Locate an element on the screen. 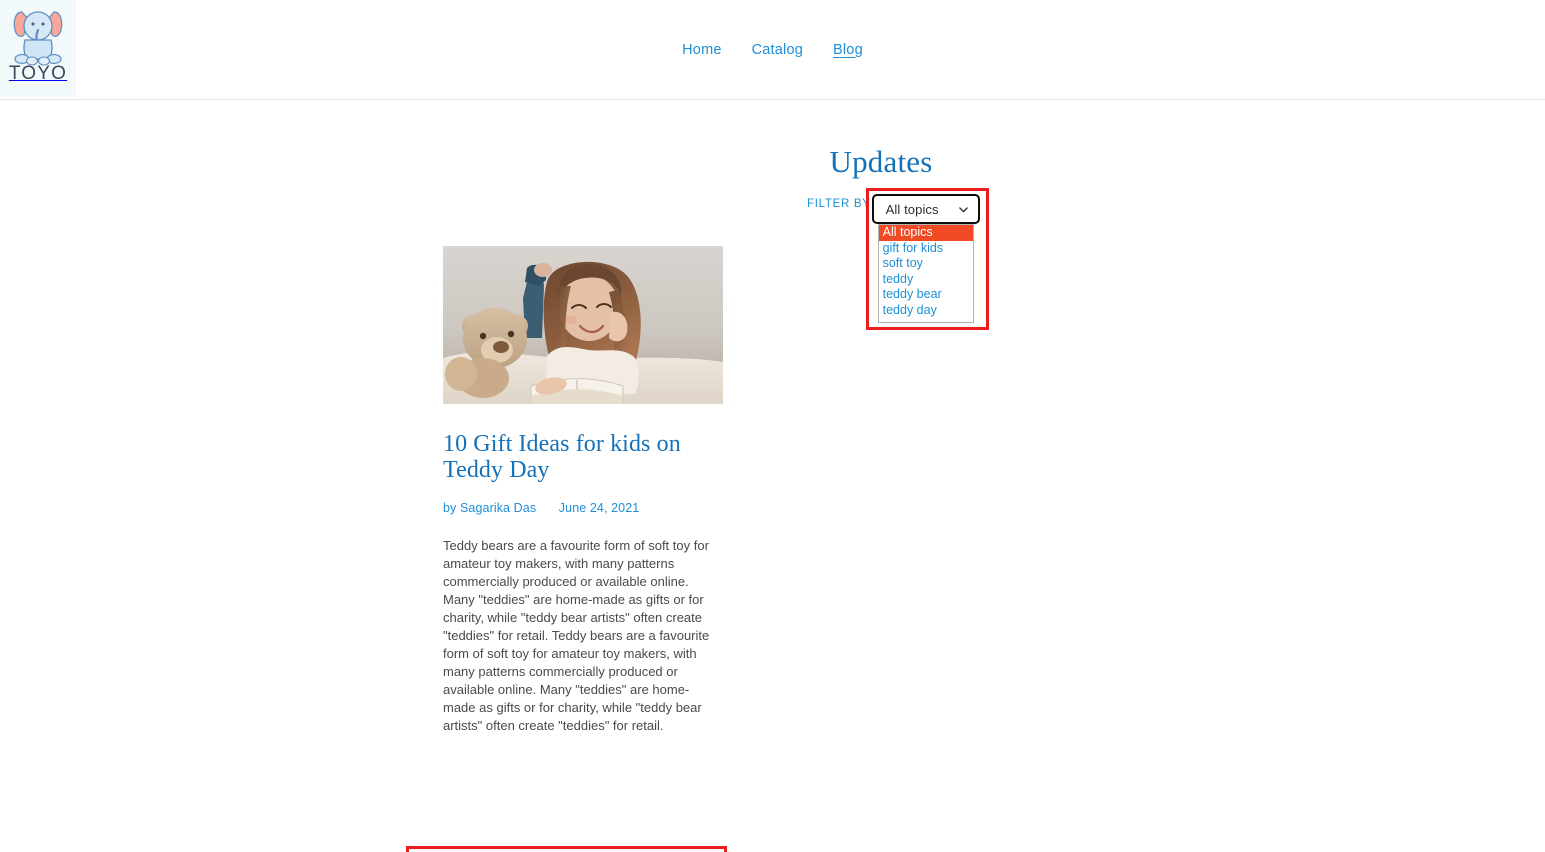 The width and height of the screenshot is (1545, 852). topic-option-teddy-bear: teddy bear is located at coordinates (926, 295).